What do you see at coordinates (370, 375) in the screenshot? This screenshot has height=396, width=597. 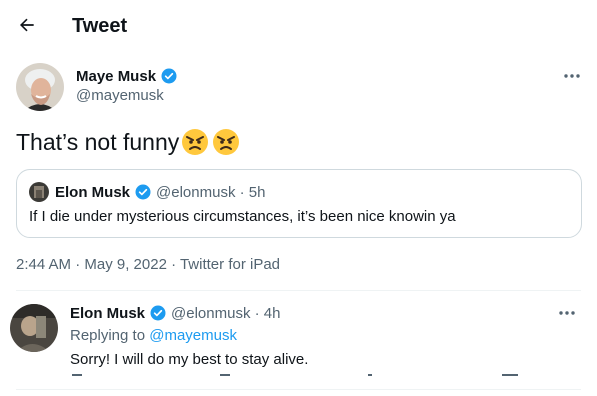 I see `like-icon` at bounding box center [370, 375].